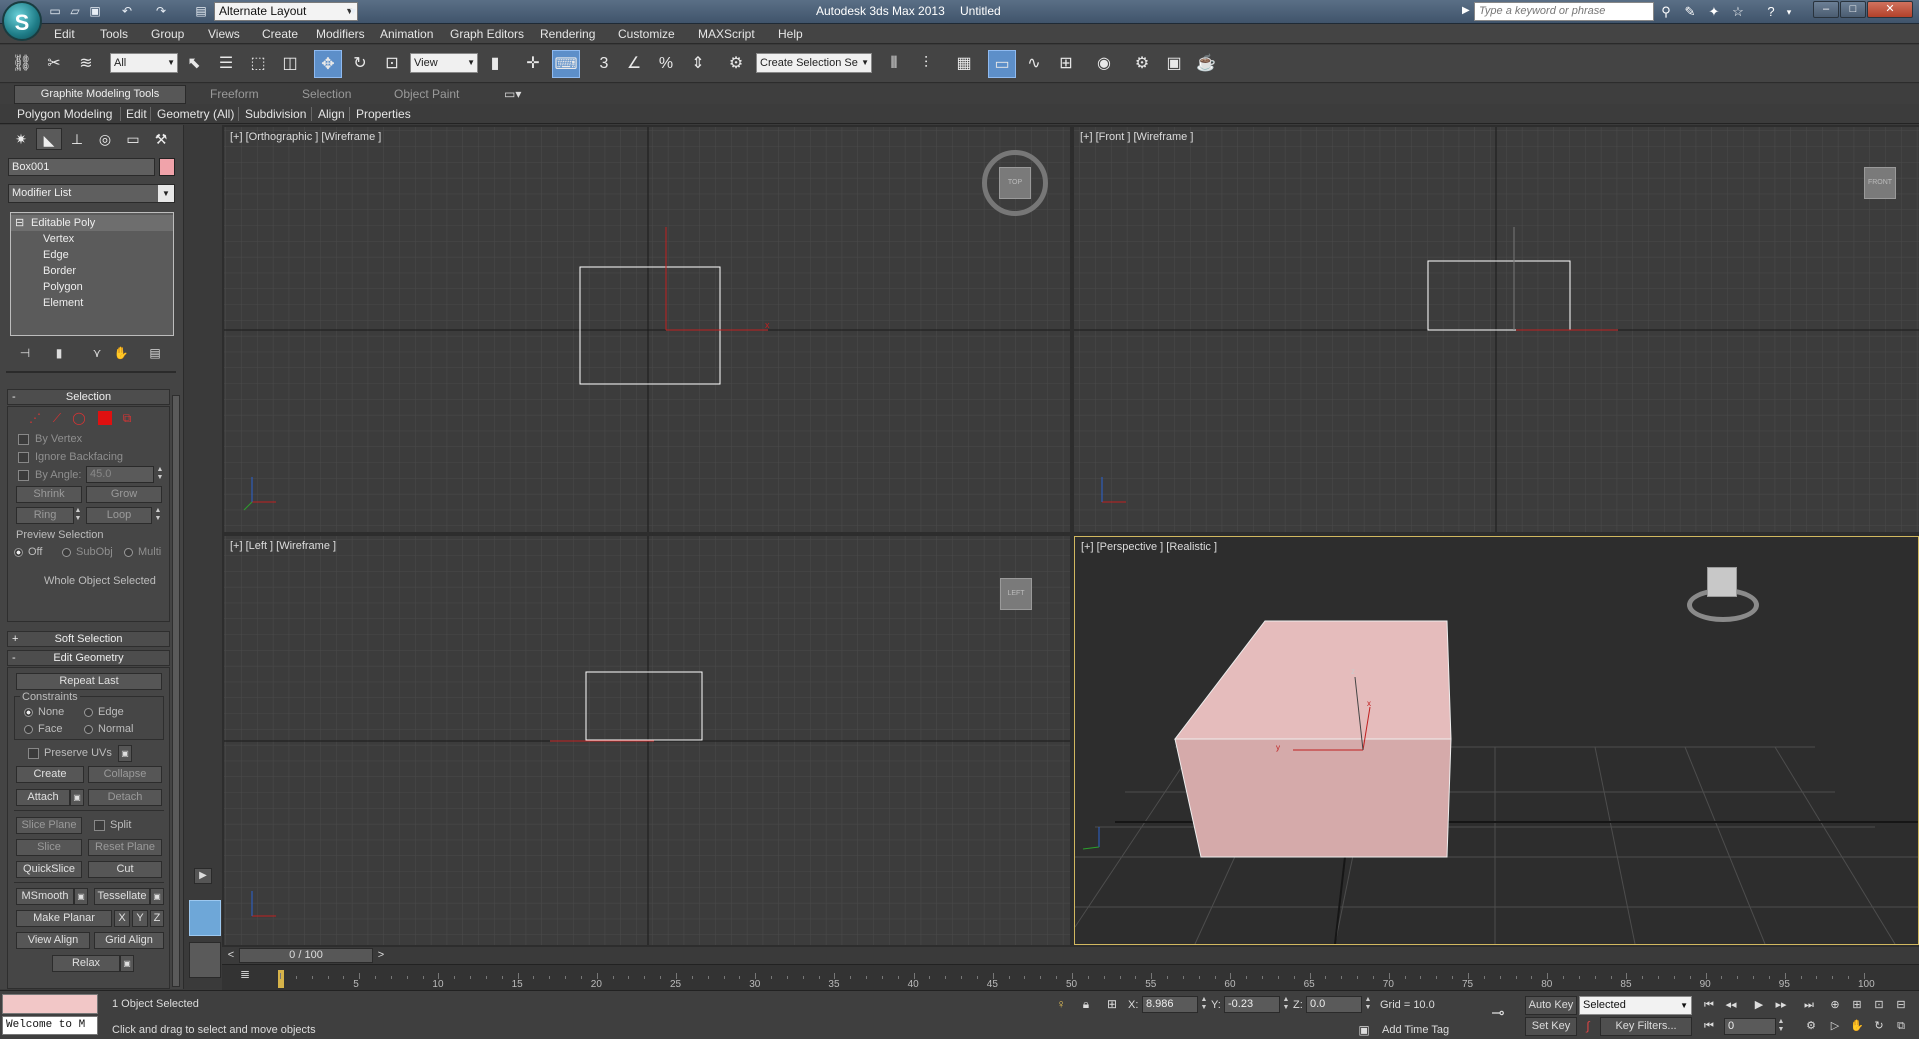  What do you see at coordinates (158, 515) in the screenshot?
I see `loop-spinner-icon: ▲ ▼` at bounding box center [158, 515].